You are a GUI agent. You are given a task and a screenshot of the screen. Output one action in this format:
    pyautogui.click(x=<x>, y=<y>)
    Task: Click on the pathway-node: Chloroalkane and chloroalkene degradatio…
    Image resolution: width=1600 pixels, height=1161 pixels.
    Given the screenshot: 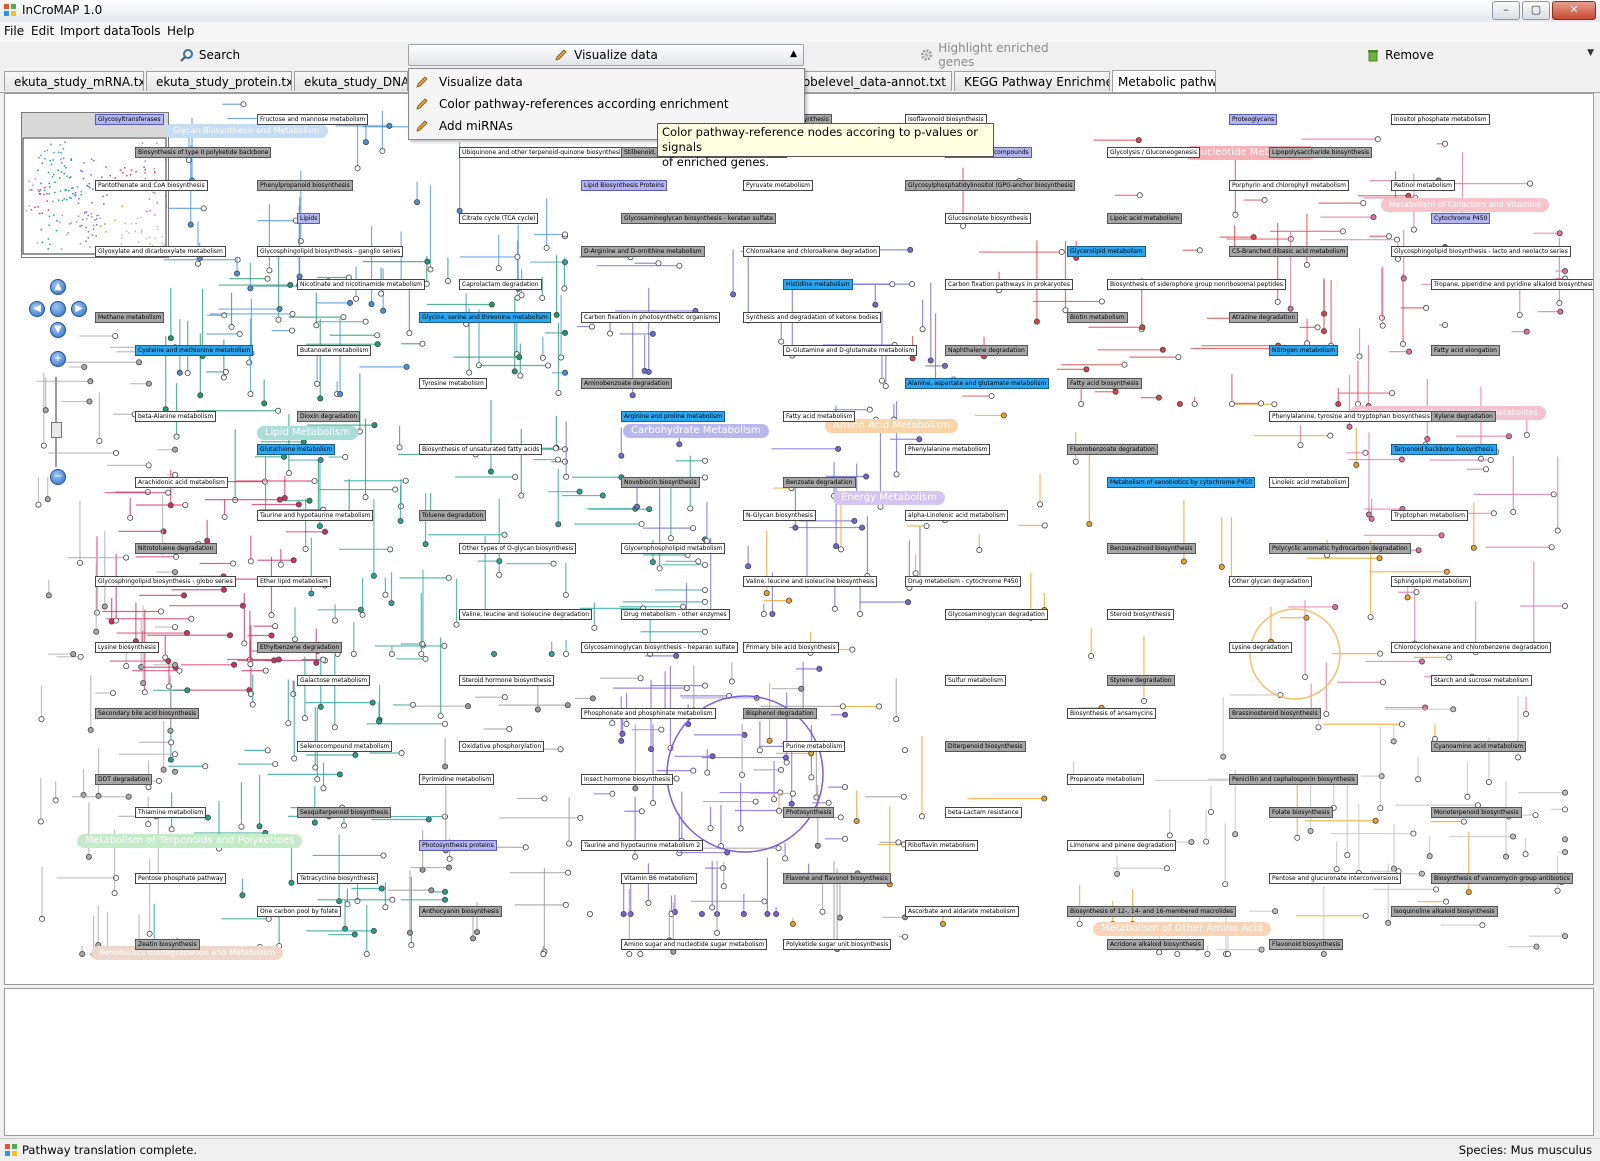 What is the action you would take?
    pyautogui.click(x=811, y=251)
    